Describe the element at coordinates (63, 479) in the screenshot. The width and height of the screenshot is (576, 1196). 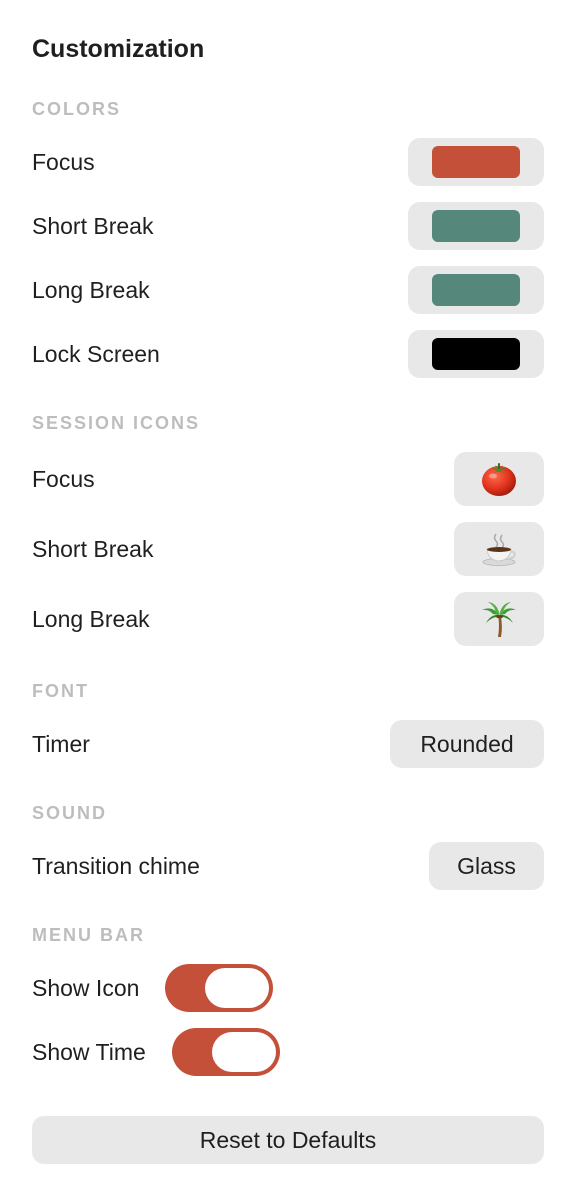
I see `session-icon-focus-label: Focus` at that location.